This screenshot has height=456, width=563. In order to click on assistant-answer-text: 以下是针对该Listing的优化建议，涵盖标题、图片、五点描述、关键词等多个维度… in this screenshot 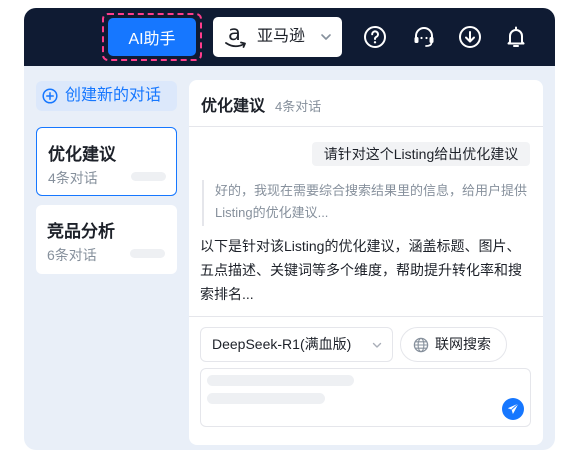, I will do `click(361, 270)`.